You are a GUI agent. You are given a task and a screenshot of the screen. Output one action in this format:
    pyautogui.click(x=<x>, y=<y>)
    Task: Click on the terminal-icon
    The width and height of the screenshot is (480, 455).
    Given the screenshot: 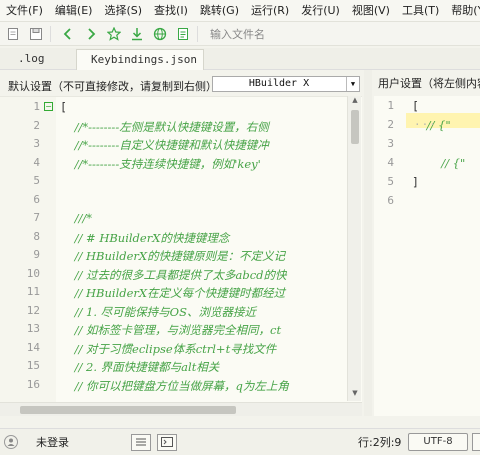 What is the action you would take?
    pyautogui.click(x=167, y=442)
    